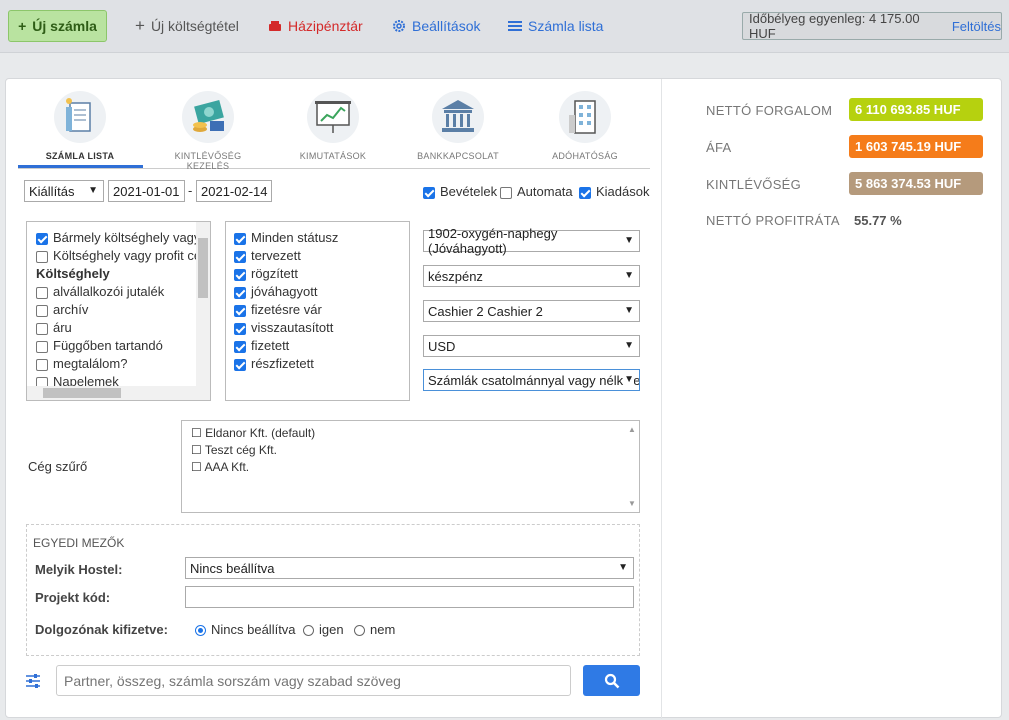  What do you see at coordinates (315, 26) in the screenshot?
I see `cash-register-button: Házipénztár` at bounding box center [315, 26].